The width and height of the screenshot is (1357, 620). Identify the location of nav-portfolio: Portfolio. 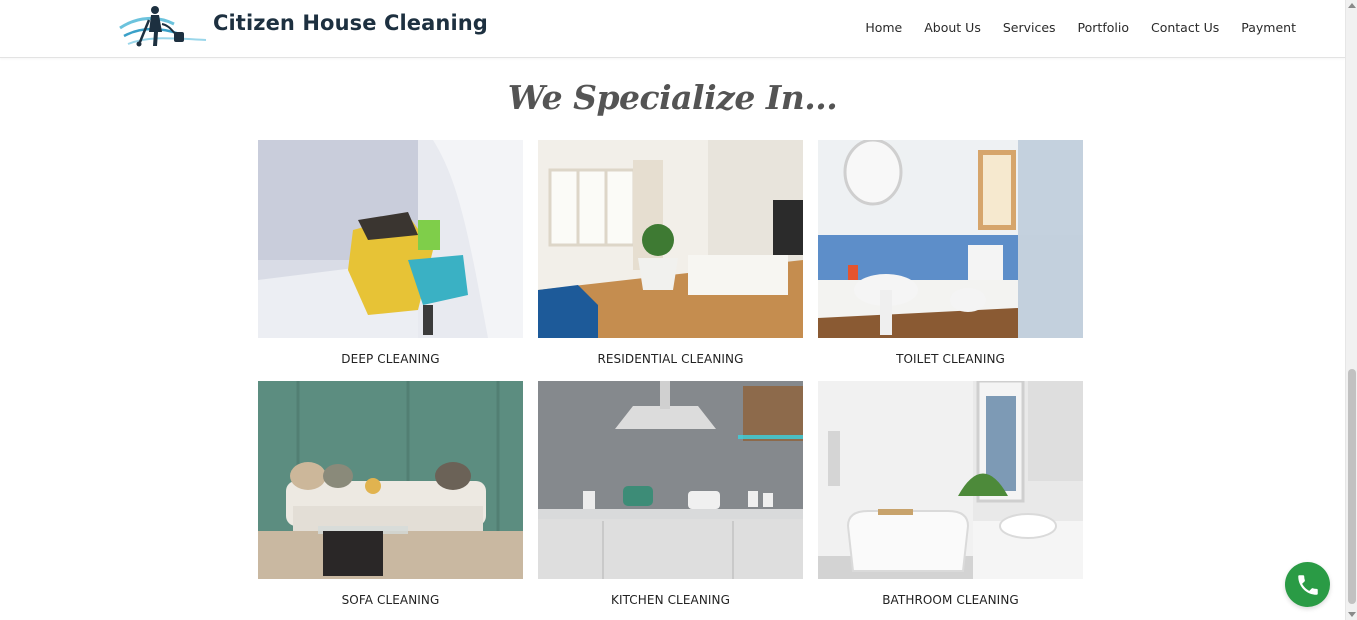
(1103, 27).